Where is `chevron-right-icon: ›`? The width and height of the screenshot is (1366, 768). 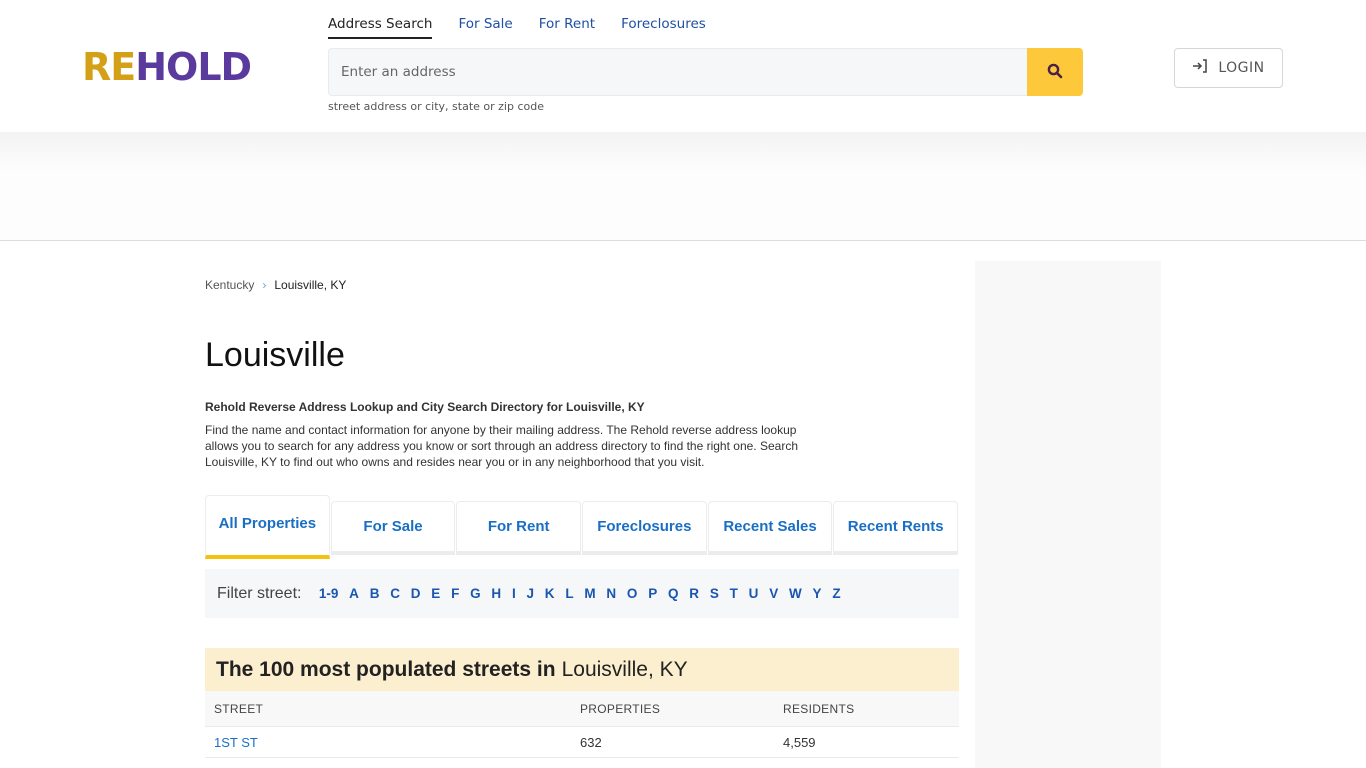
chevron-right-icon: › is located at coordinates (264, 285).